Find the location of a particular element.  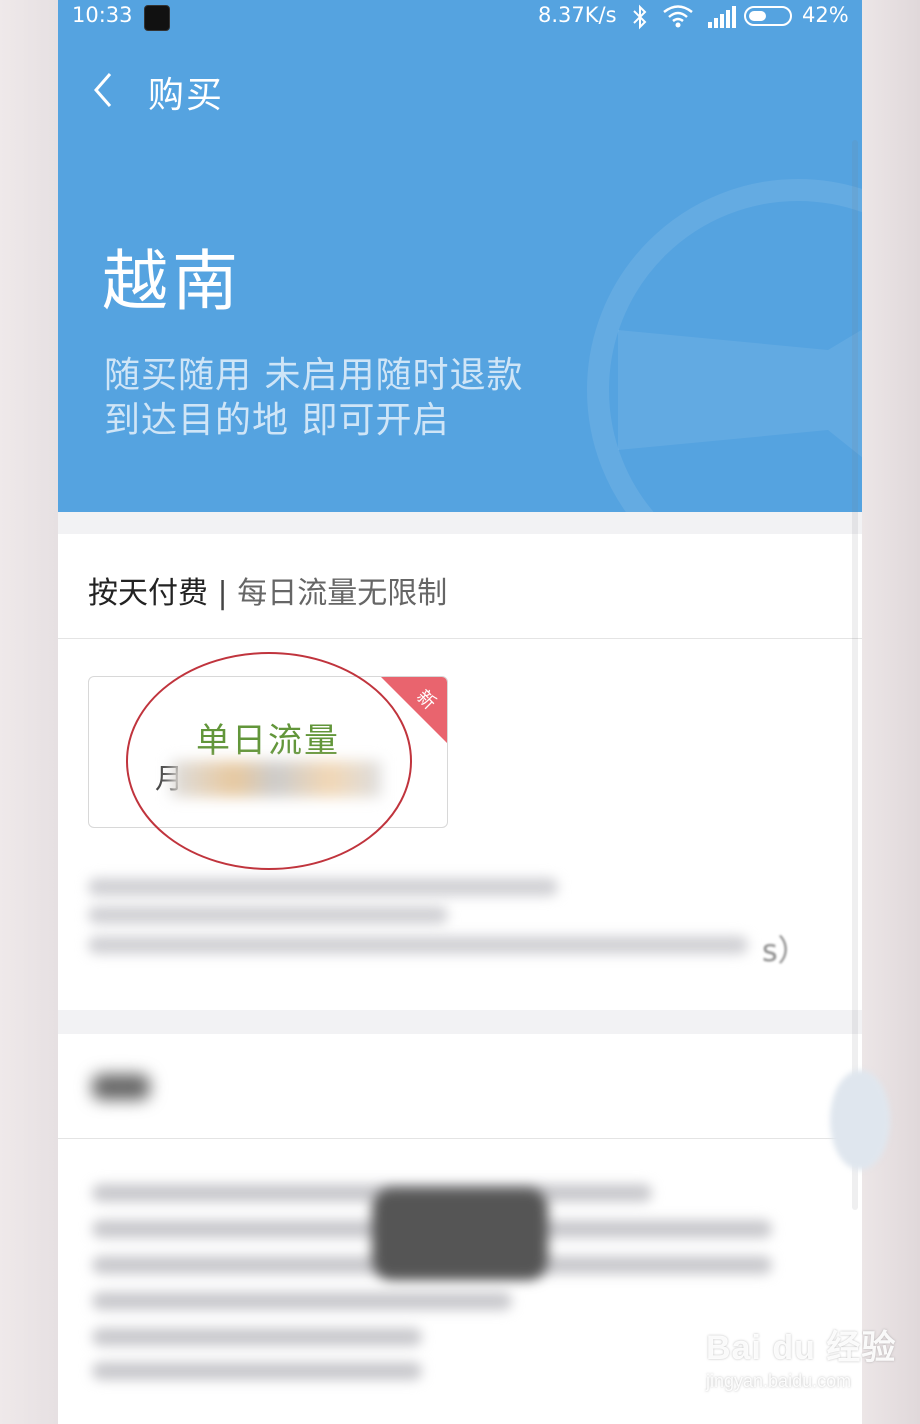

status-time: 10:33 is located at coordinates (102, 15).